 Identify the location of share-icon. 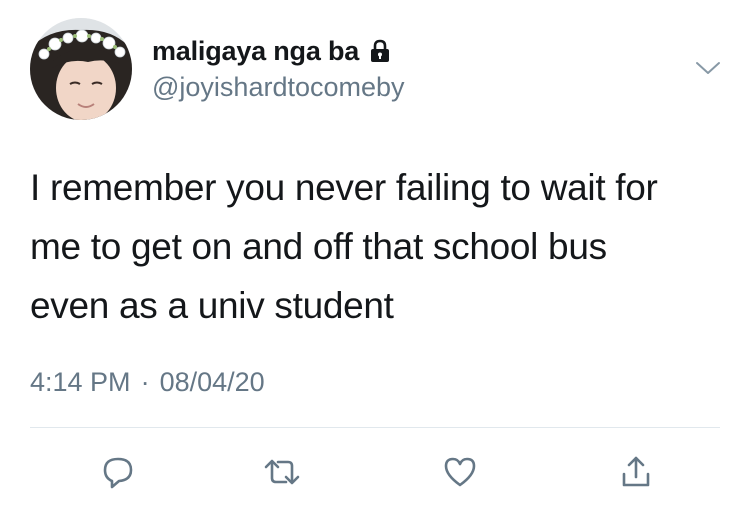
(636, 471).